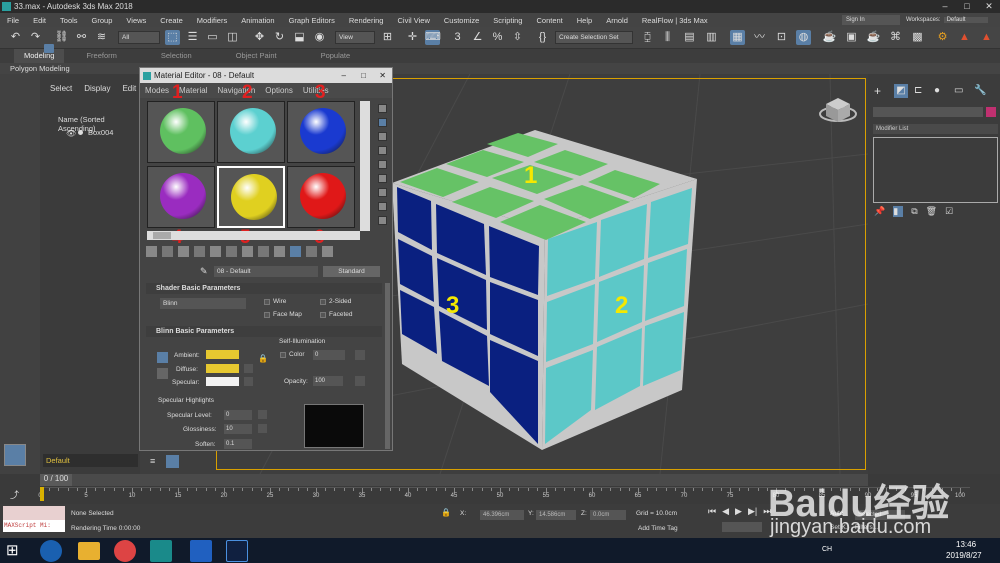 Image resolution: width=1000 pixels, height=563 pixels. I want to click on minimize-button: –, so click(945, 6).